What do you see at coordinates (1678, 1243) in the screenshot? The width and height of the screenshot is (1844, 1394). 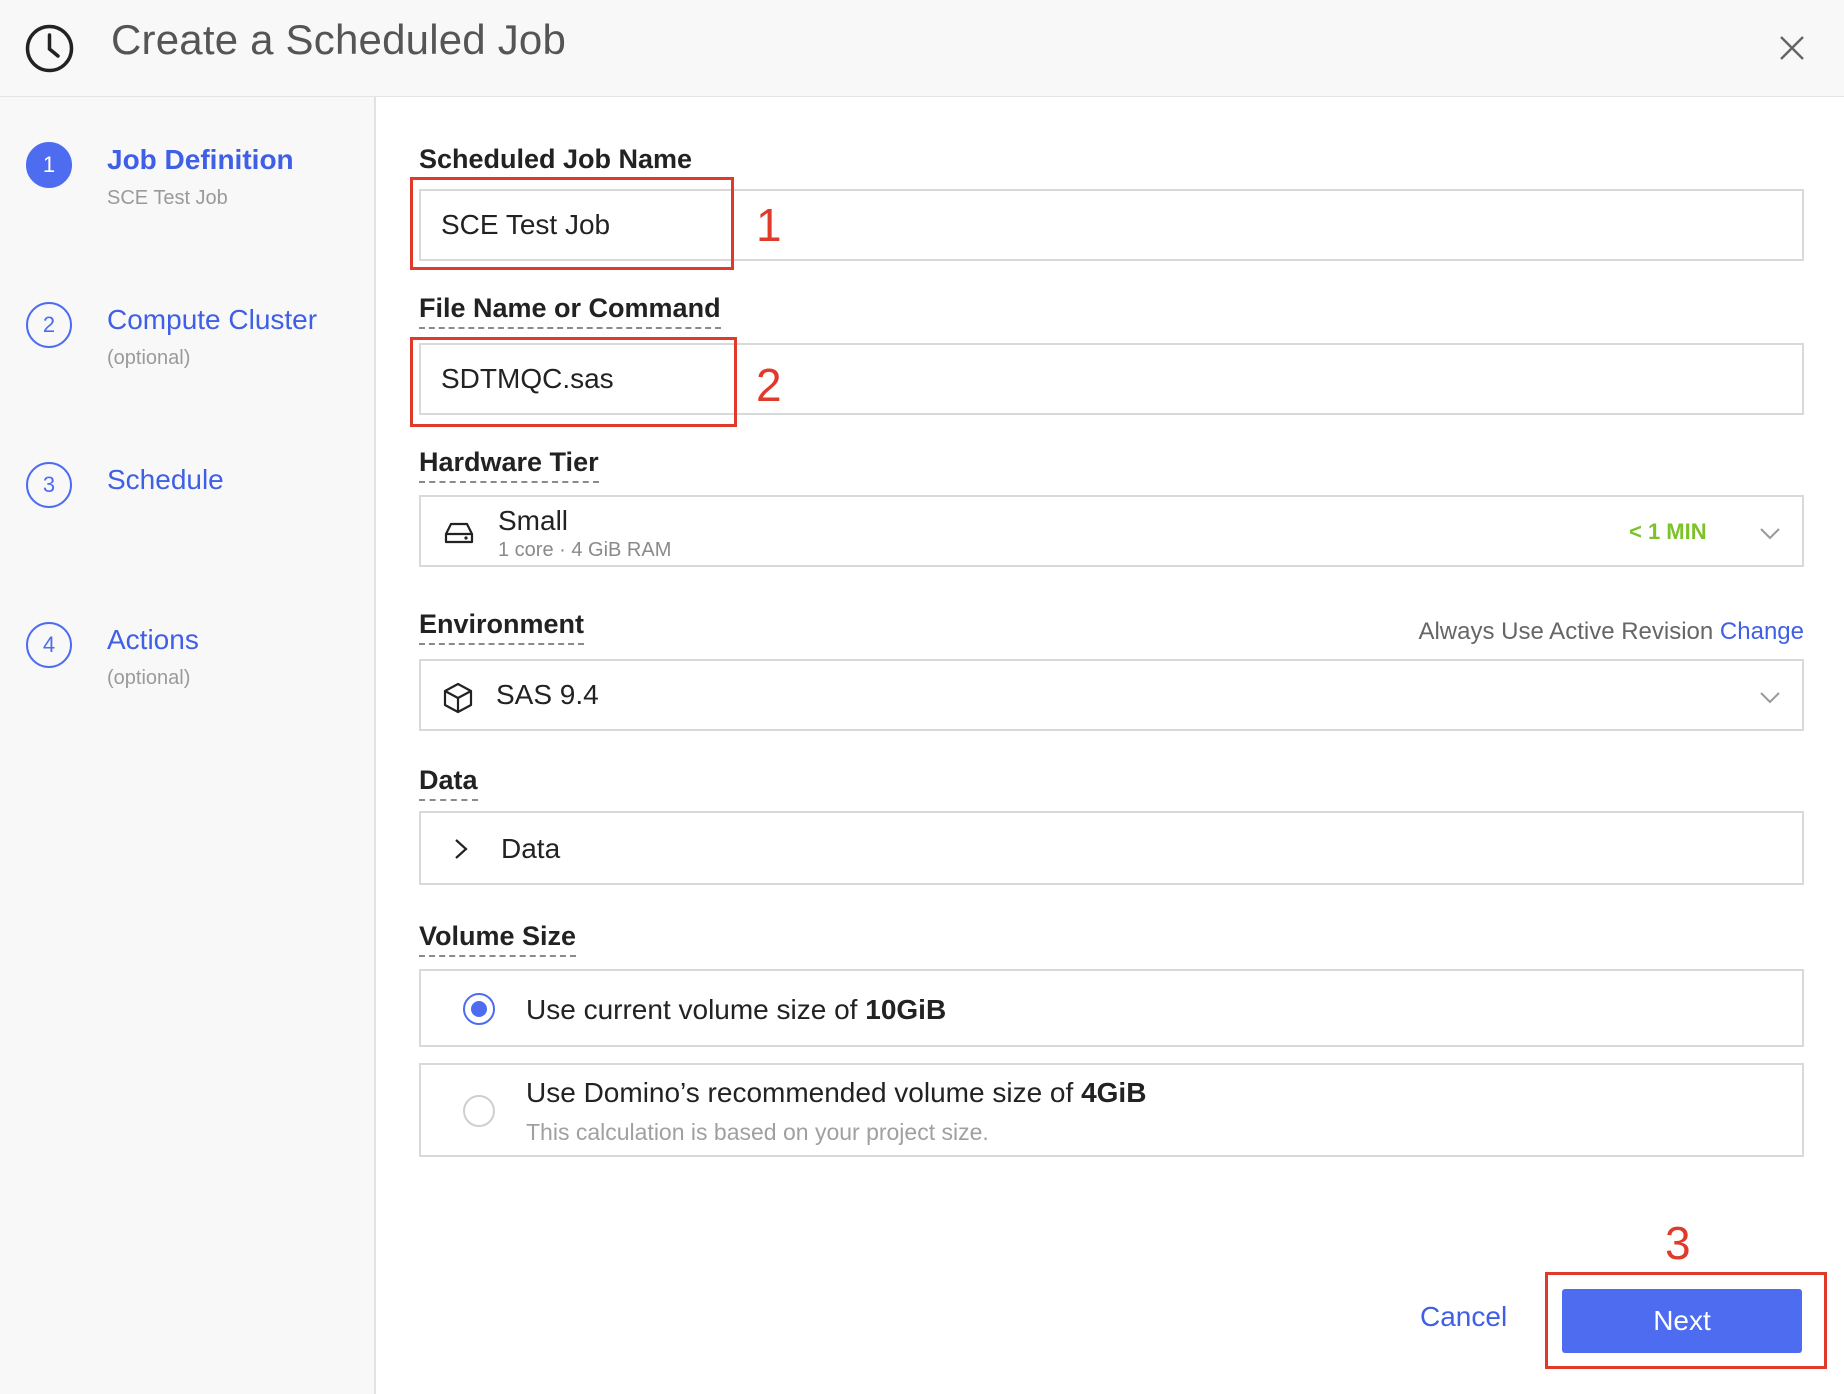 I see `annotation-number-3: 3` at bounding box center [1678, 1243].